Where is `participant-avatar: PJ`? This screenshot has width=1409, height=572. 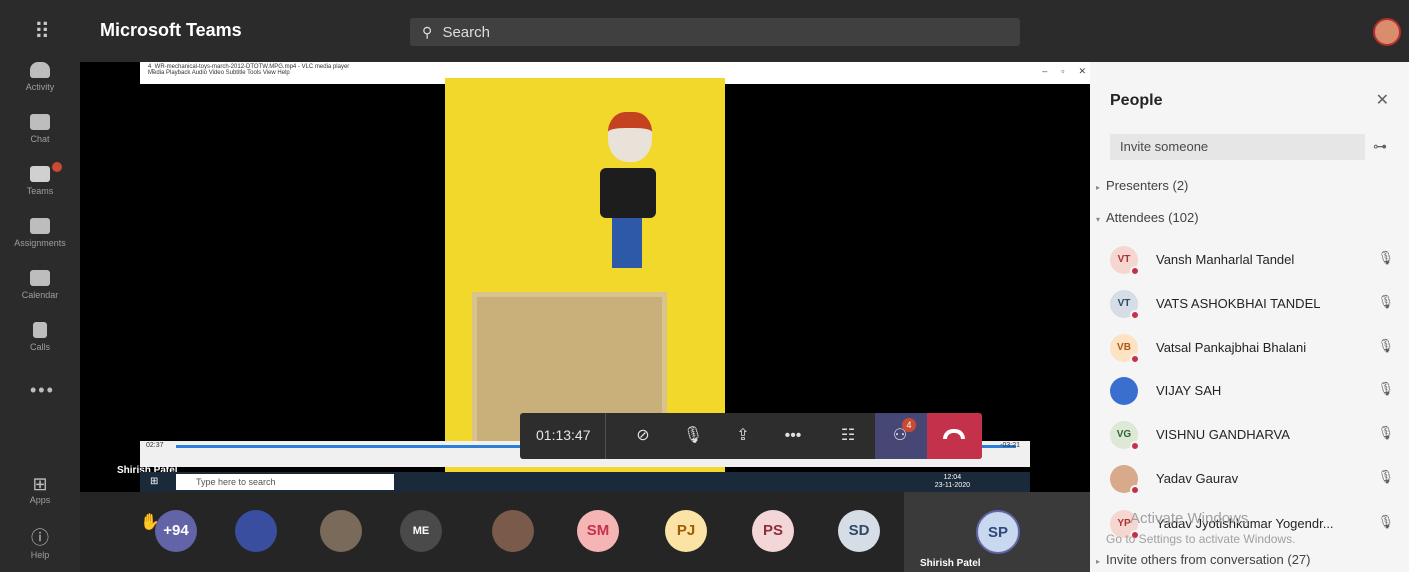
participant-avatar: PJ is located at coordinates (686, 531).